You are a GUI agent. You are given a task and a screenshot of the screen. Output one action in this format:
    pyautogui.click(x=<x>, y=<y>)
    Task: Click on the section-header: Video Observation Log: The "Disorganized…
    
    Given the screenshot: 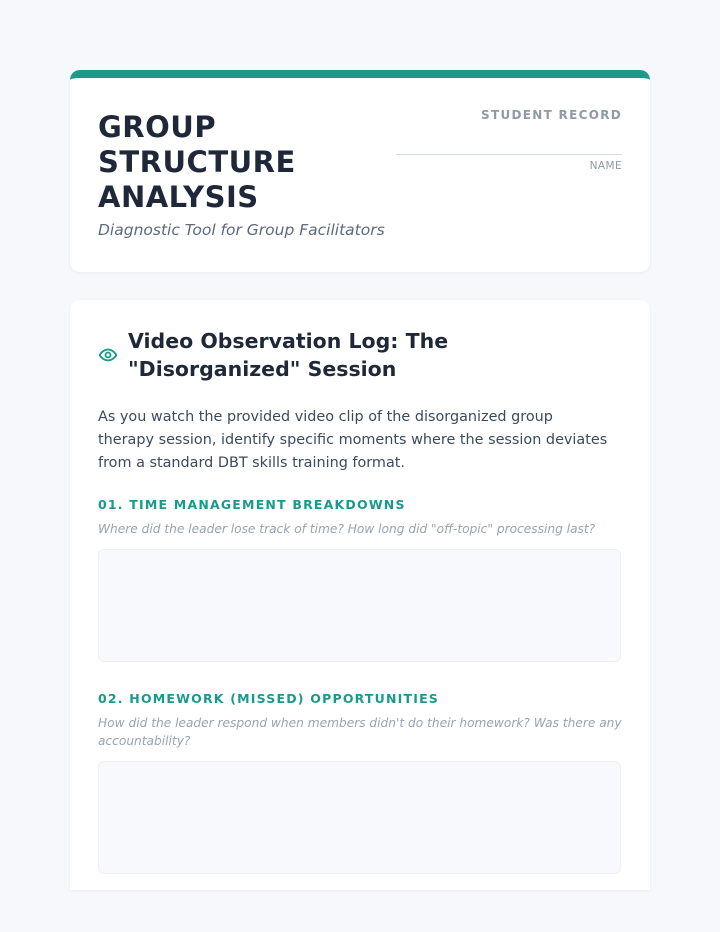 What is the action you would take?
    pyautogui.click(x=358, y=355)
    